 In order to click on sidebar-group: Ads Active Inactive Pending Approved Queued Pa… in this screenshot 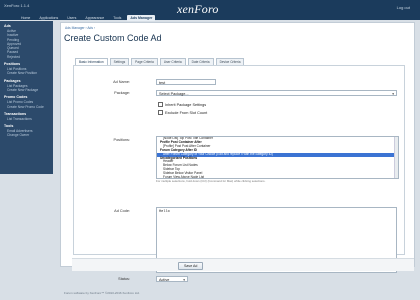, I will do `click(26, 41)`.